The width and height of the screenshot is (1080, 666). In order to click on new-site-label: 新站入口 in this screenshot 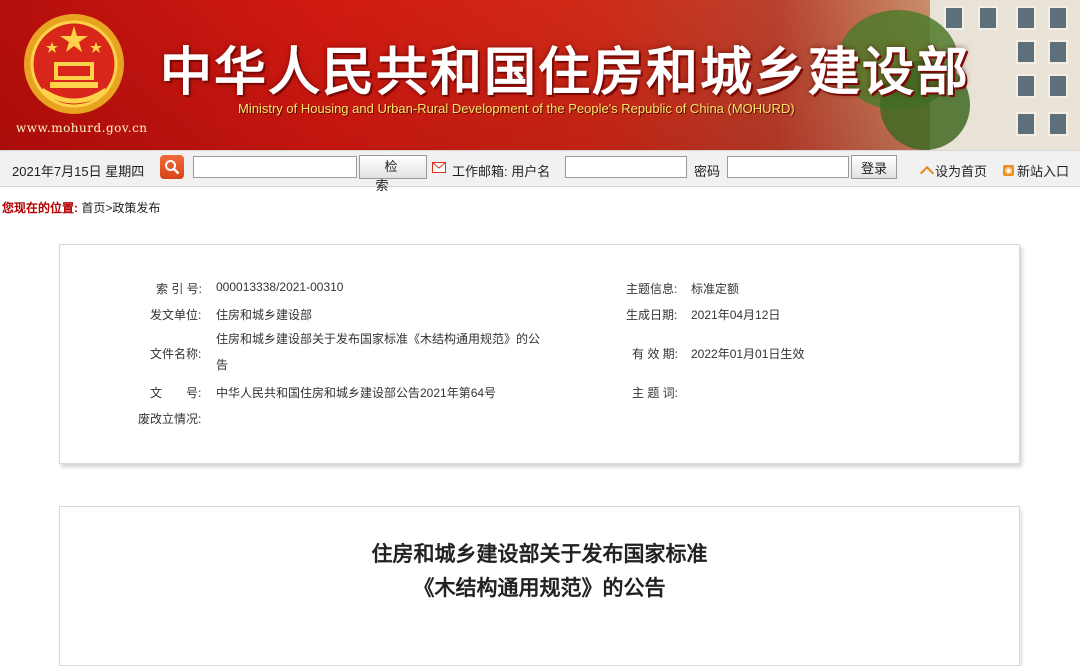, I will do `click(1043, 171)`.